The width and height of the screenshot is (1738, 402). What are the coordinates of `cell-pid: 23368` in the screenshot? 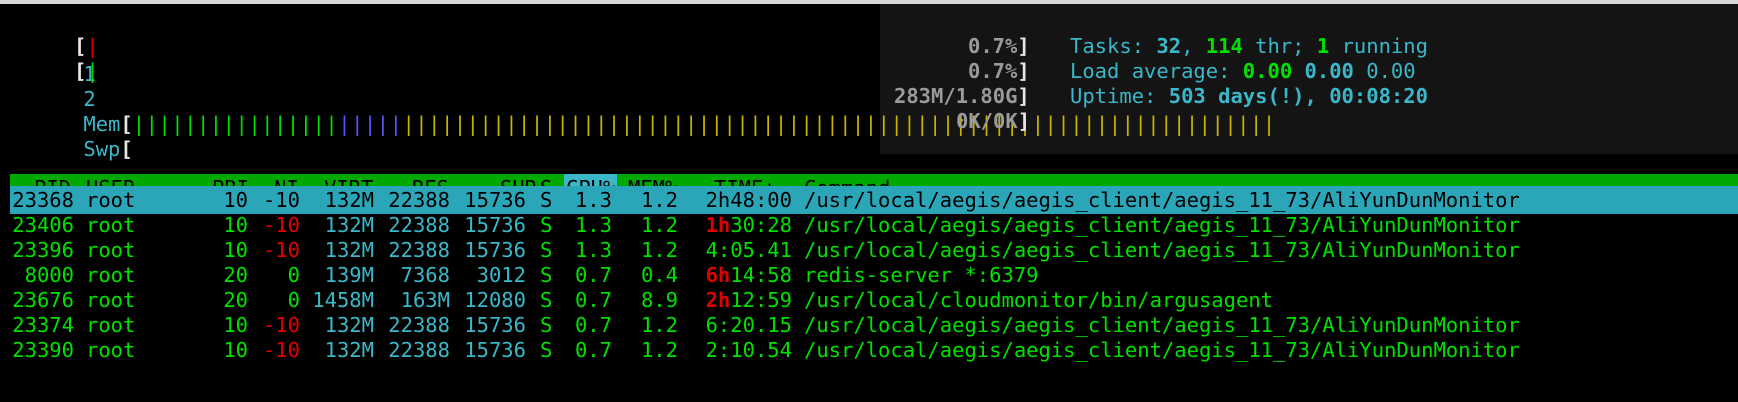 It's located at (43, 200).